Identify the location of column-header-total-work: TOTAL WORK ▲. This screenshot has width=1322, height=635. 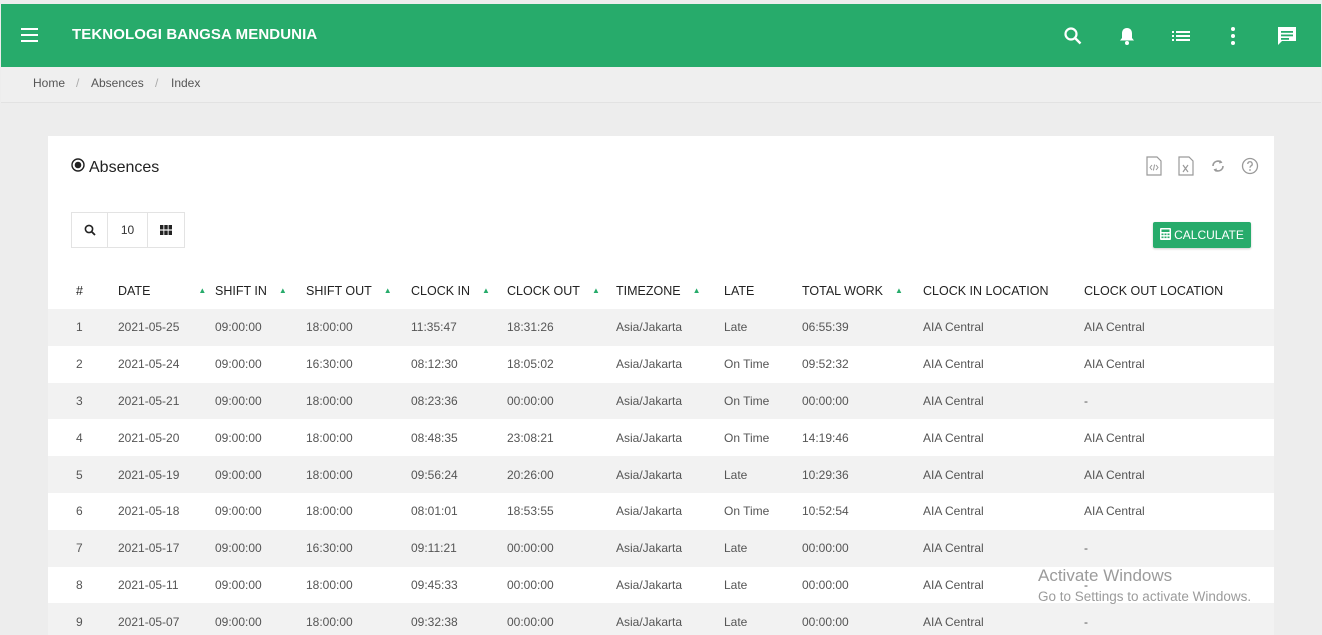
(862, 291).